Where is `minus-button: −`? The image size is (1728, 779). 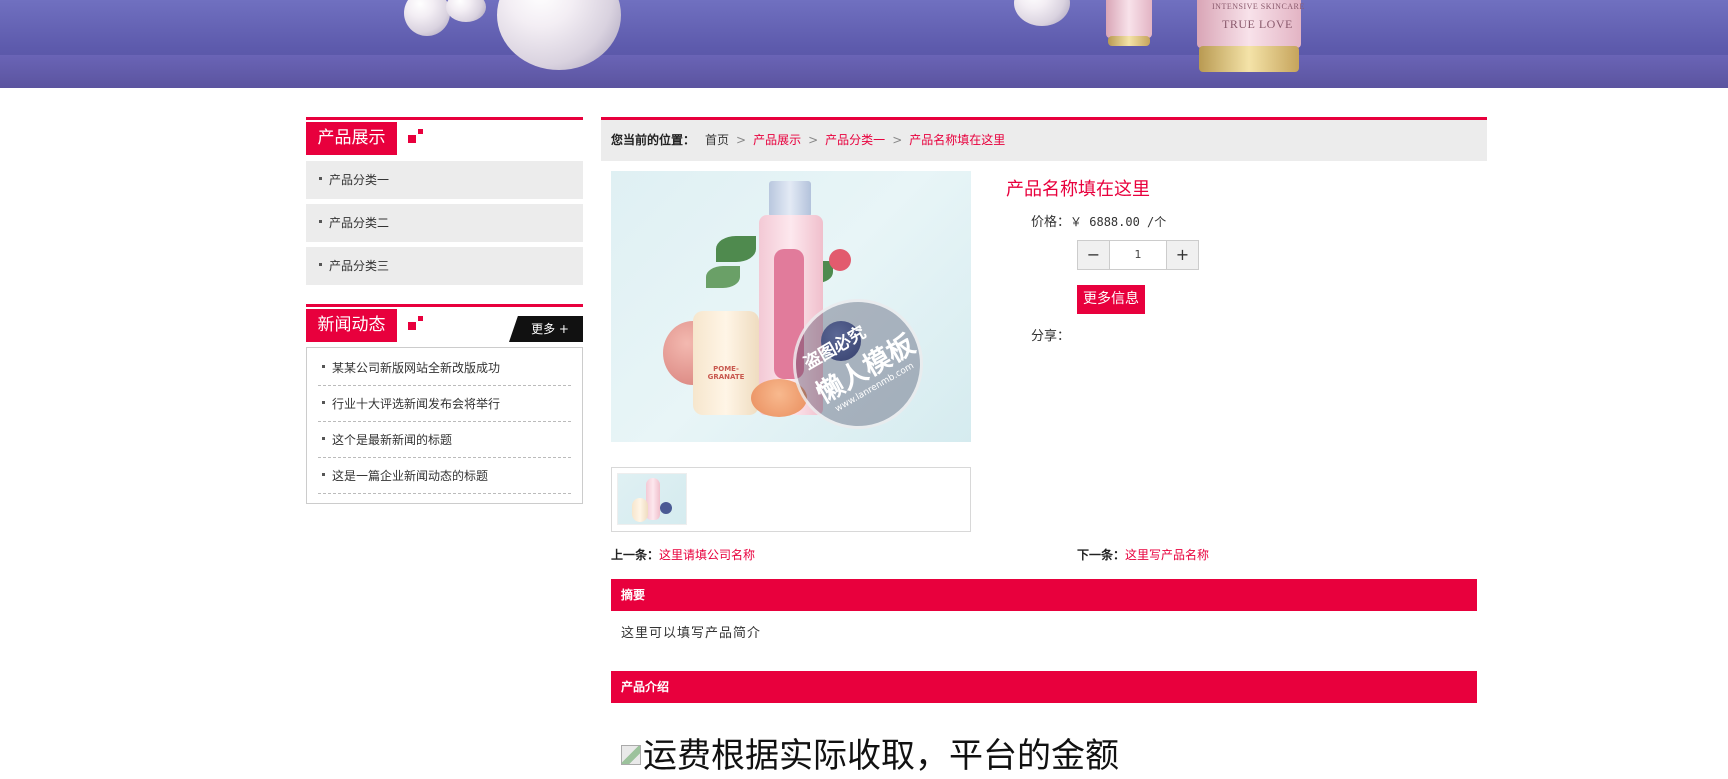 minus-button: − is located at coordinates (1093, 255).